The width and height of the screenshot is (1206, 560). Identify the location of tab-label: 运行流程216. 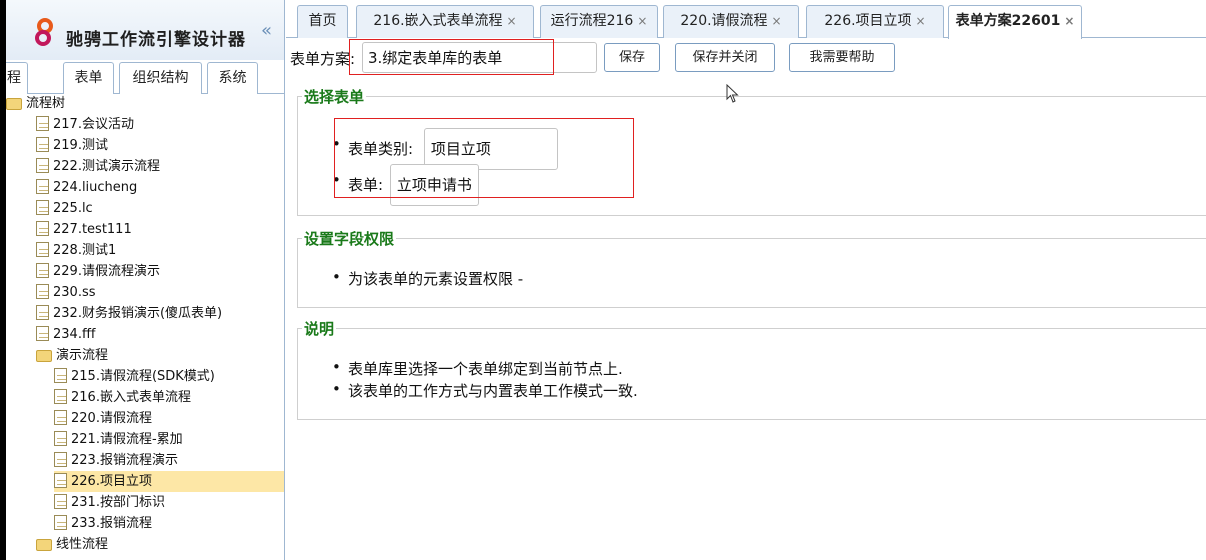
(592, 21).